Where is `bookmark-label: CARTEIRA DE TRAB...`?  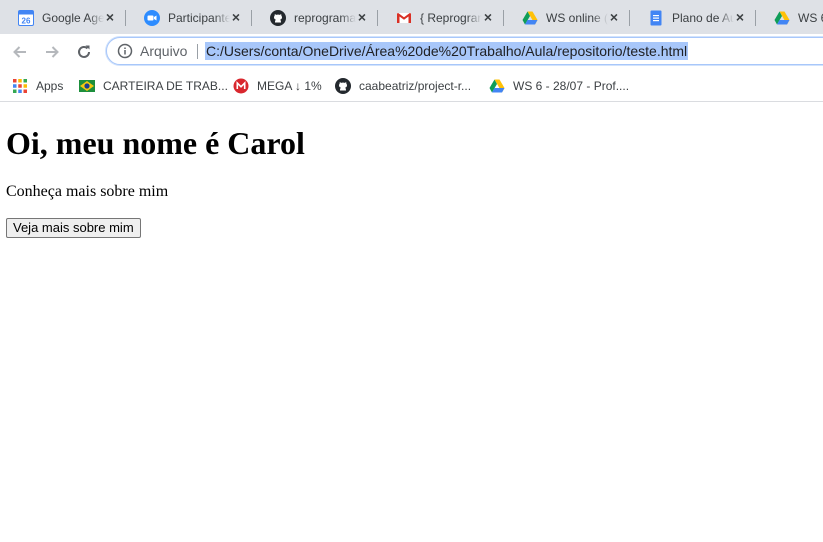 bookmark-label: CARTEIRA DE TRAB... is located at coordinates (165, 86).